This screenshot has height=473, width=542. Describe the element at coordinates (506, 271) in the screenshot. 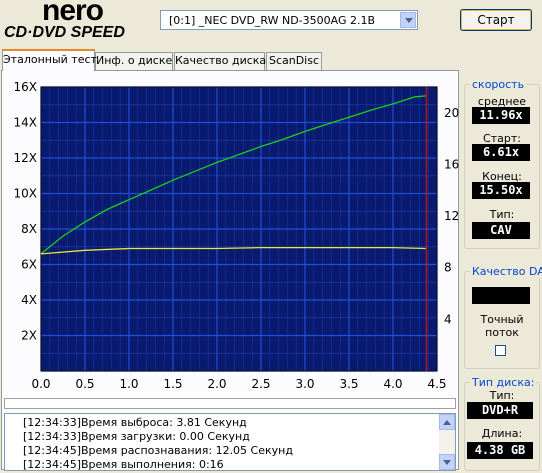

I see `dae-group-title: Качество DAE` at that location.